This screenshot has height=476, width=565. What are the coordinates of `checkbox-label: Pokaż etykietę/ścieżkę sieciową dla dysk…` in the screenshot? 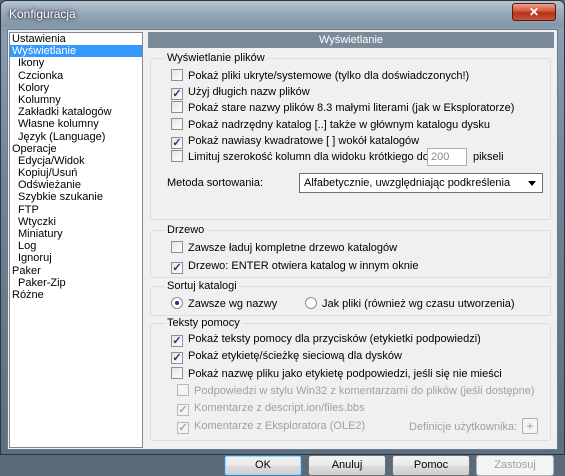 It's located at (295, 356).